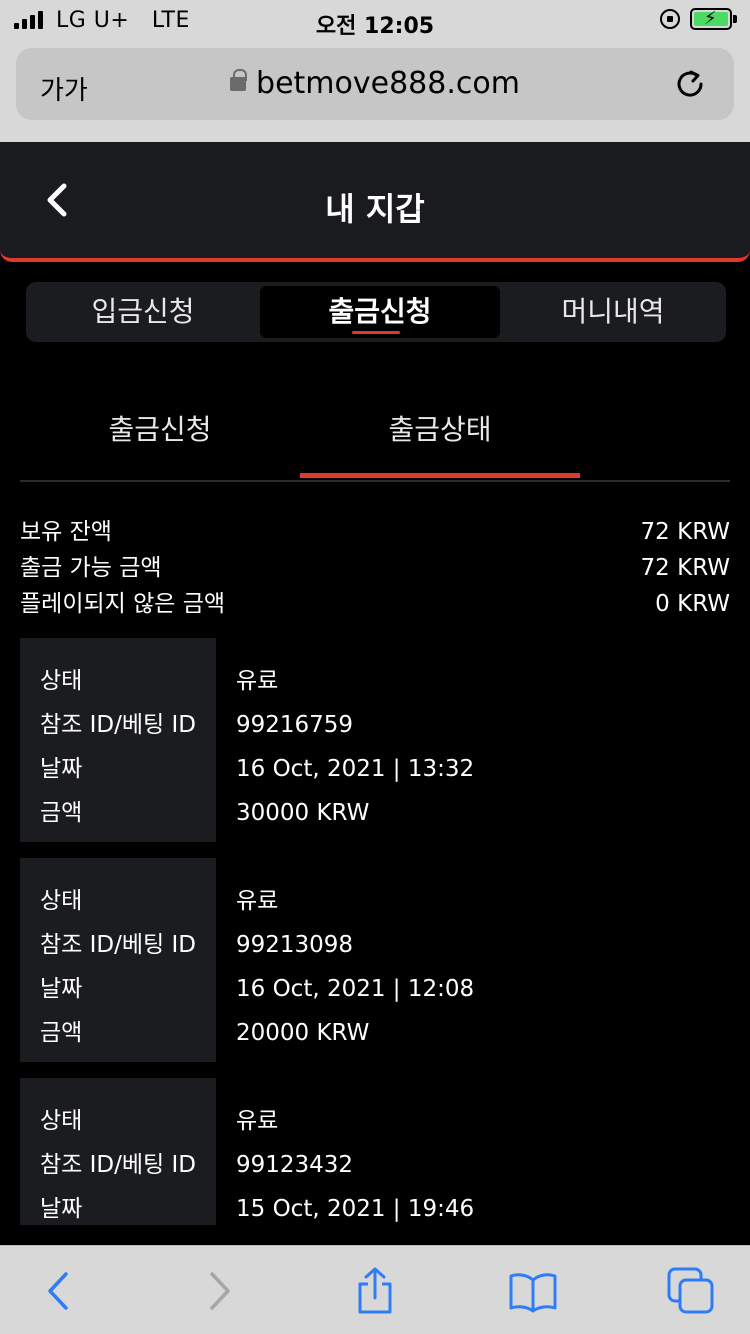 The width and height of the screenshot is (750, 1334). Describe the element at coordinates (66, 532) in the screenshot. I see `summary-label: 보유 잔액` at that location.